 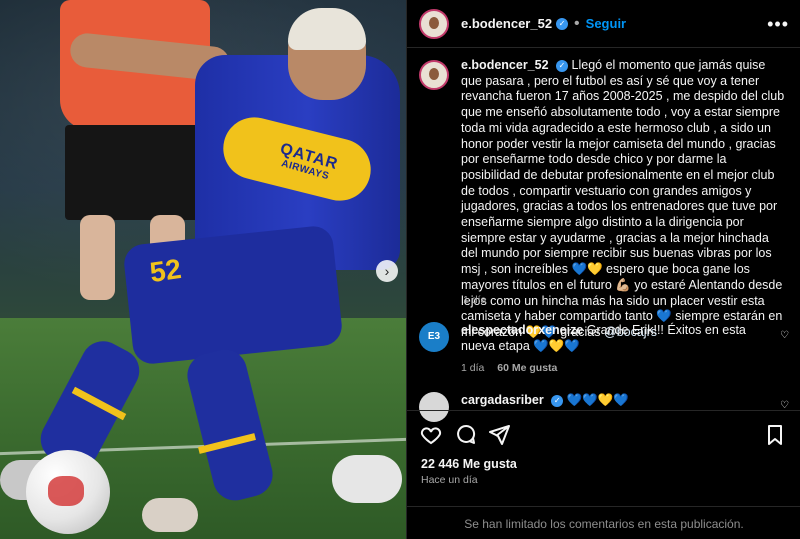 I want to click on football, so click(x=68, y=492).